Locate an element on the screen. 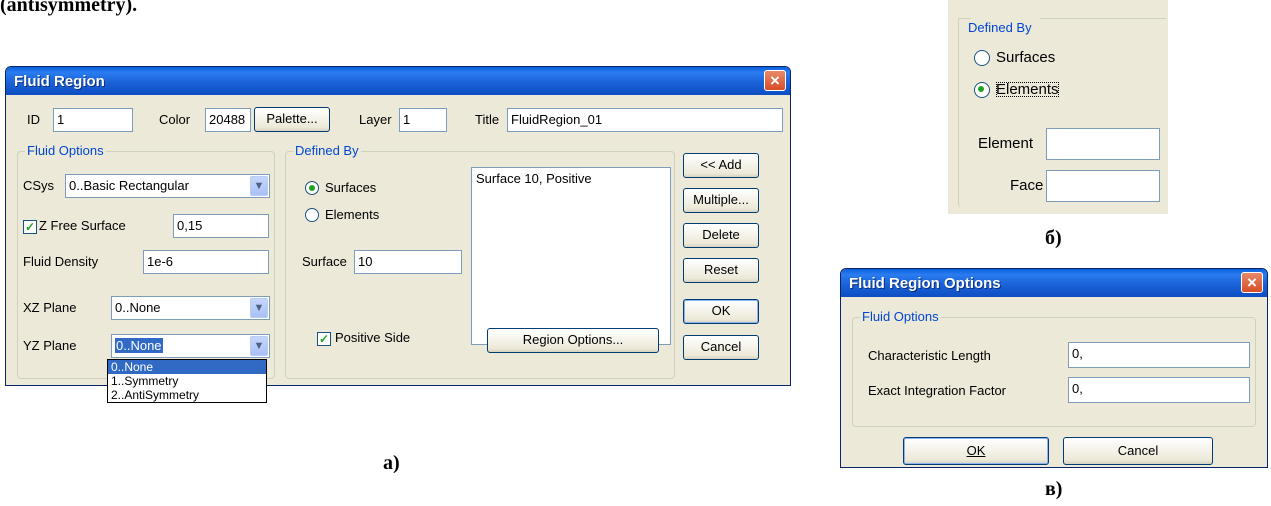 Image resolution: width=1271 pixels, height=506 pixels. z-free-surface-field: 0,15 is located at coordinates (221, 226).